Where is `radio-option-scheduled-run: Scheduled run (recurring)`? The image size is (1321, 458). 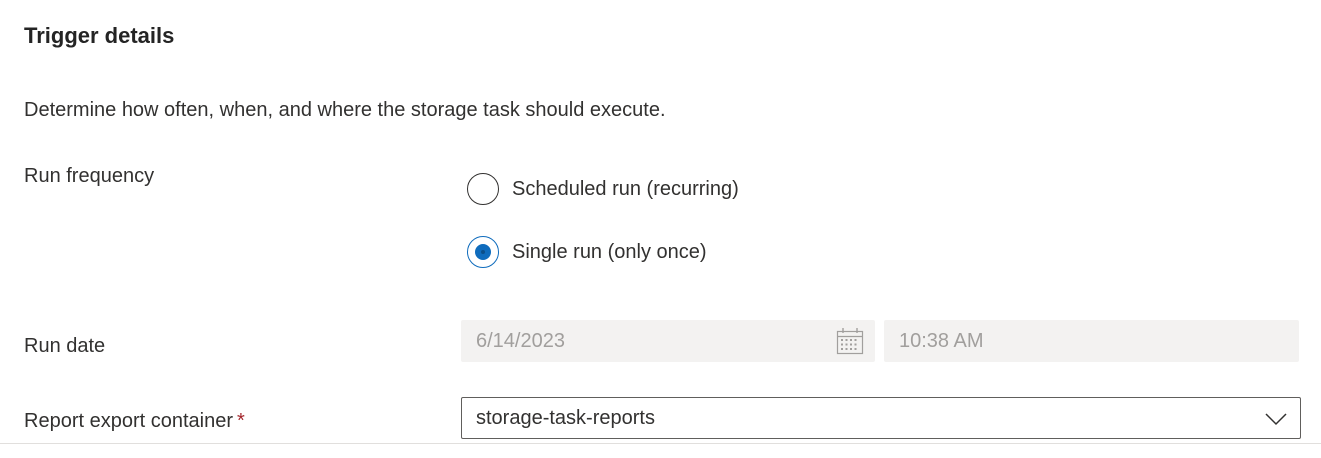
radio-option-scheduled-run: Scheduled run (recurring) is located at coordinates (603, 189).